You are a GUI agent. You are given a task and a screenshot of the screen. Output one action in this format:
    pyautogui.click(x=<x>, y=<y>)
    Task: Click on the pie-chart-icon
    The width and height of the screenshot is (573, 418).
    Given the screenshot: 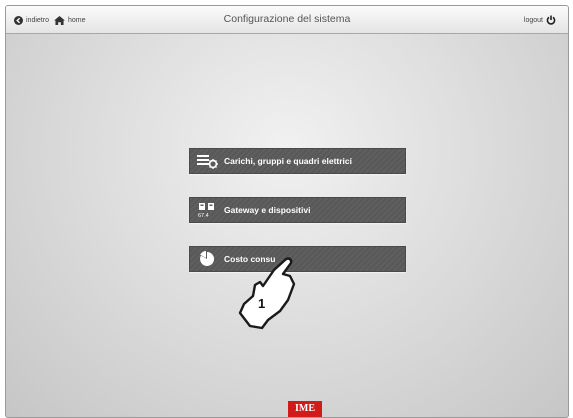 What is the action you would take?
    pyautogui.click(x=207, y=259)
    